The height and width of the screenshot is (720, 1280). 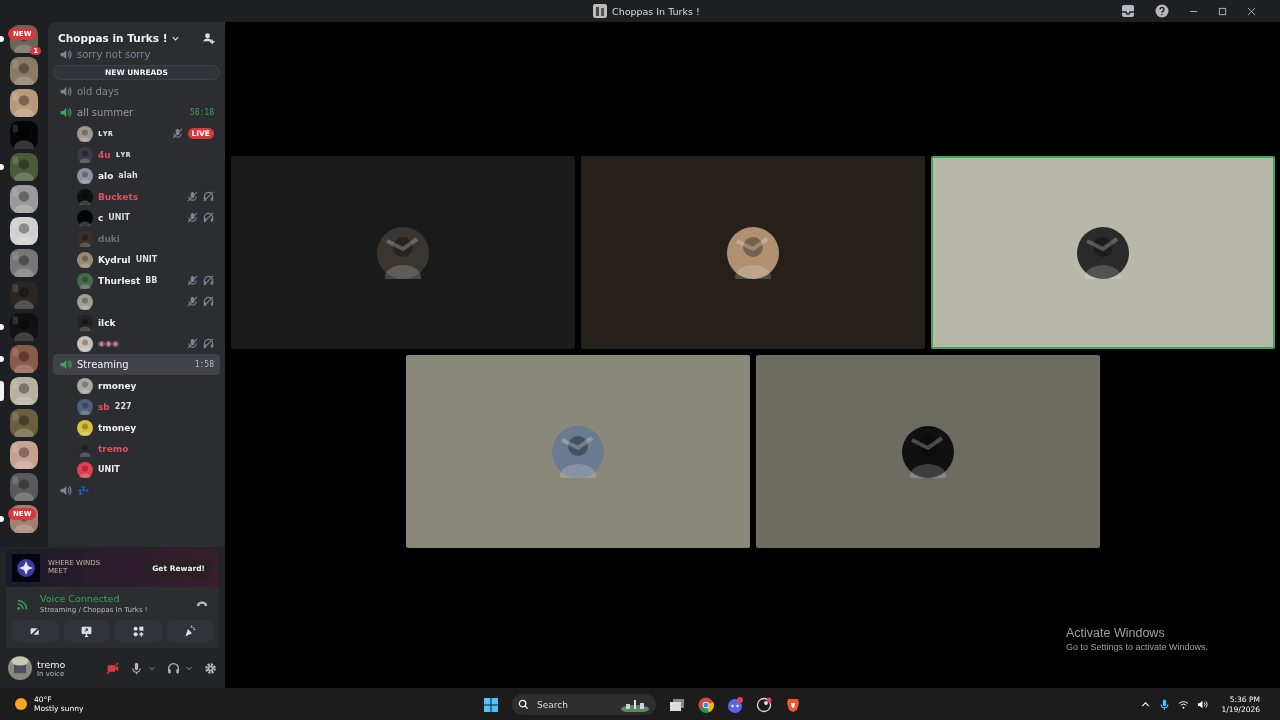 I want to click on screen-share-icon, so click(x=87, y=631).